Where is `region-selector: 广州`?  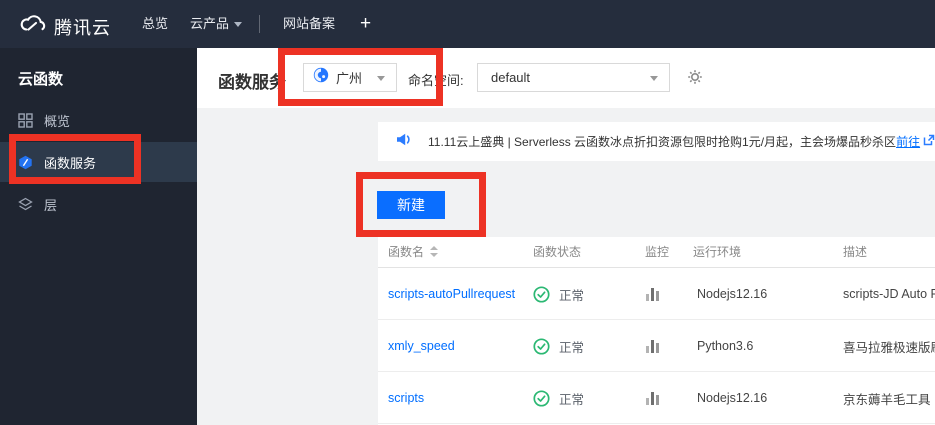
region-selector: 广州 is located at coordinates (350, 77).